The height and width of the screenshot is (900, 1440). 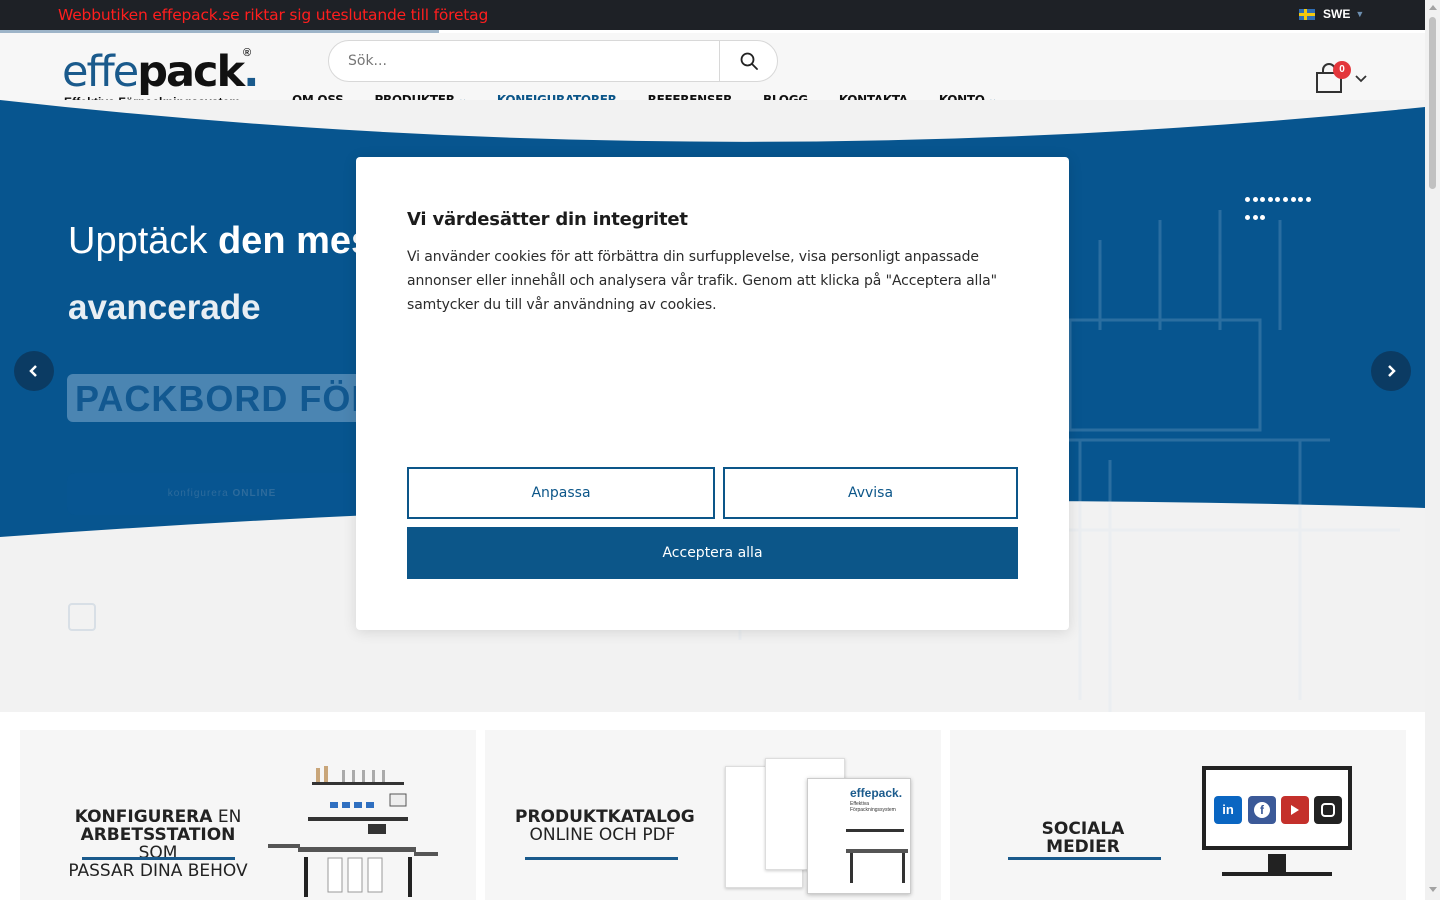 I want to click on social-media-card: SOCIALA MEDIER in f, so click(x=1178, y=815).